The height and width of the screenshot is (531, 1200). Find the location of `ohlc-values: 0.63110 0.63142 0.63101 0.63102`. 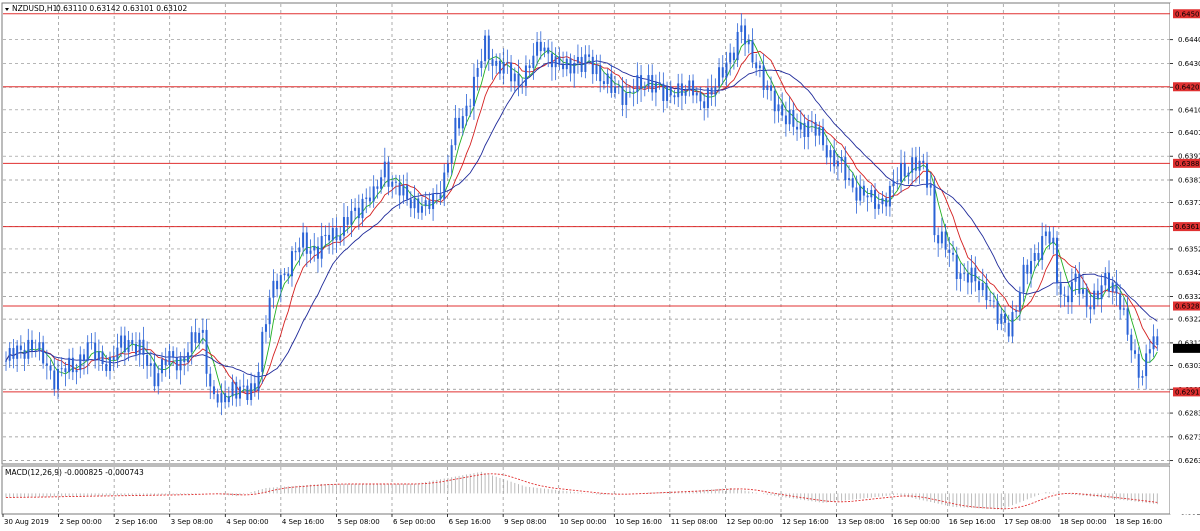

ohlc-values: 0.63110 0.63142 0.63101 0.63102 is located at coordinates (121, 8).